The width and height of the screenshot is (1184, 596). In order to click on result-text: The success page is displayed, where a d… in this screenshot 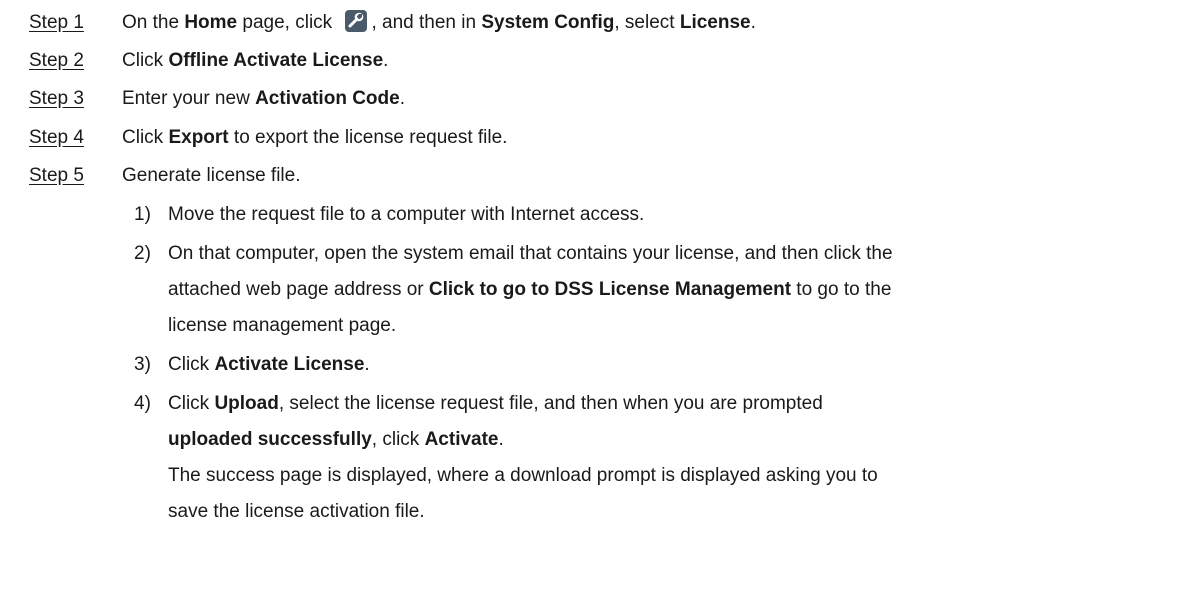, I will do `click(523, 475)`.